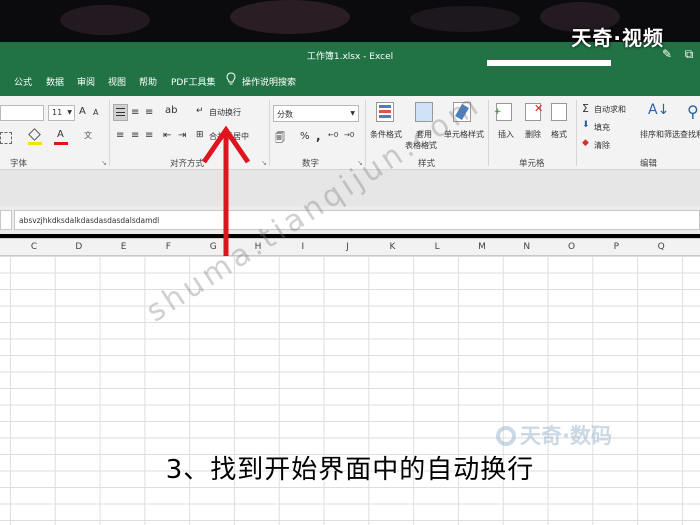  What do you see at coordinates (6, 138) in the screenshot?
I see `border-icon` at bounding box center [6, 138].